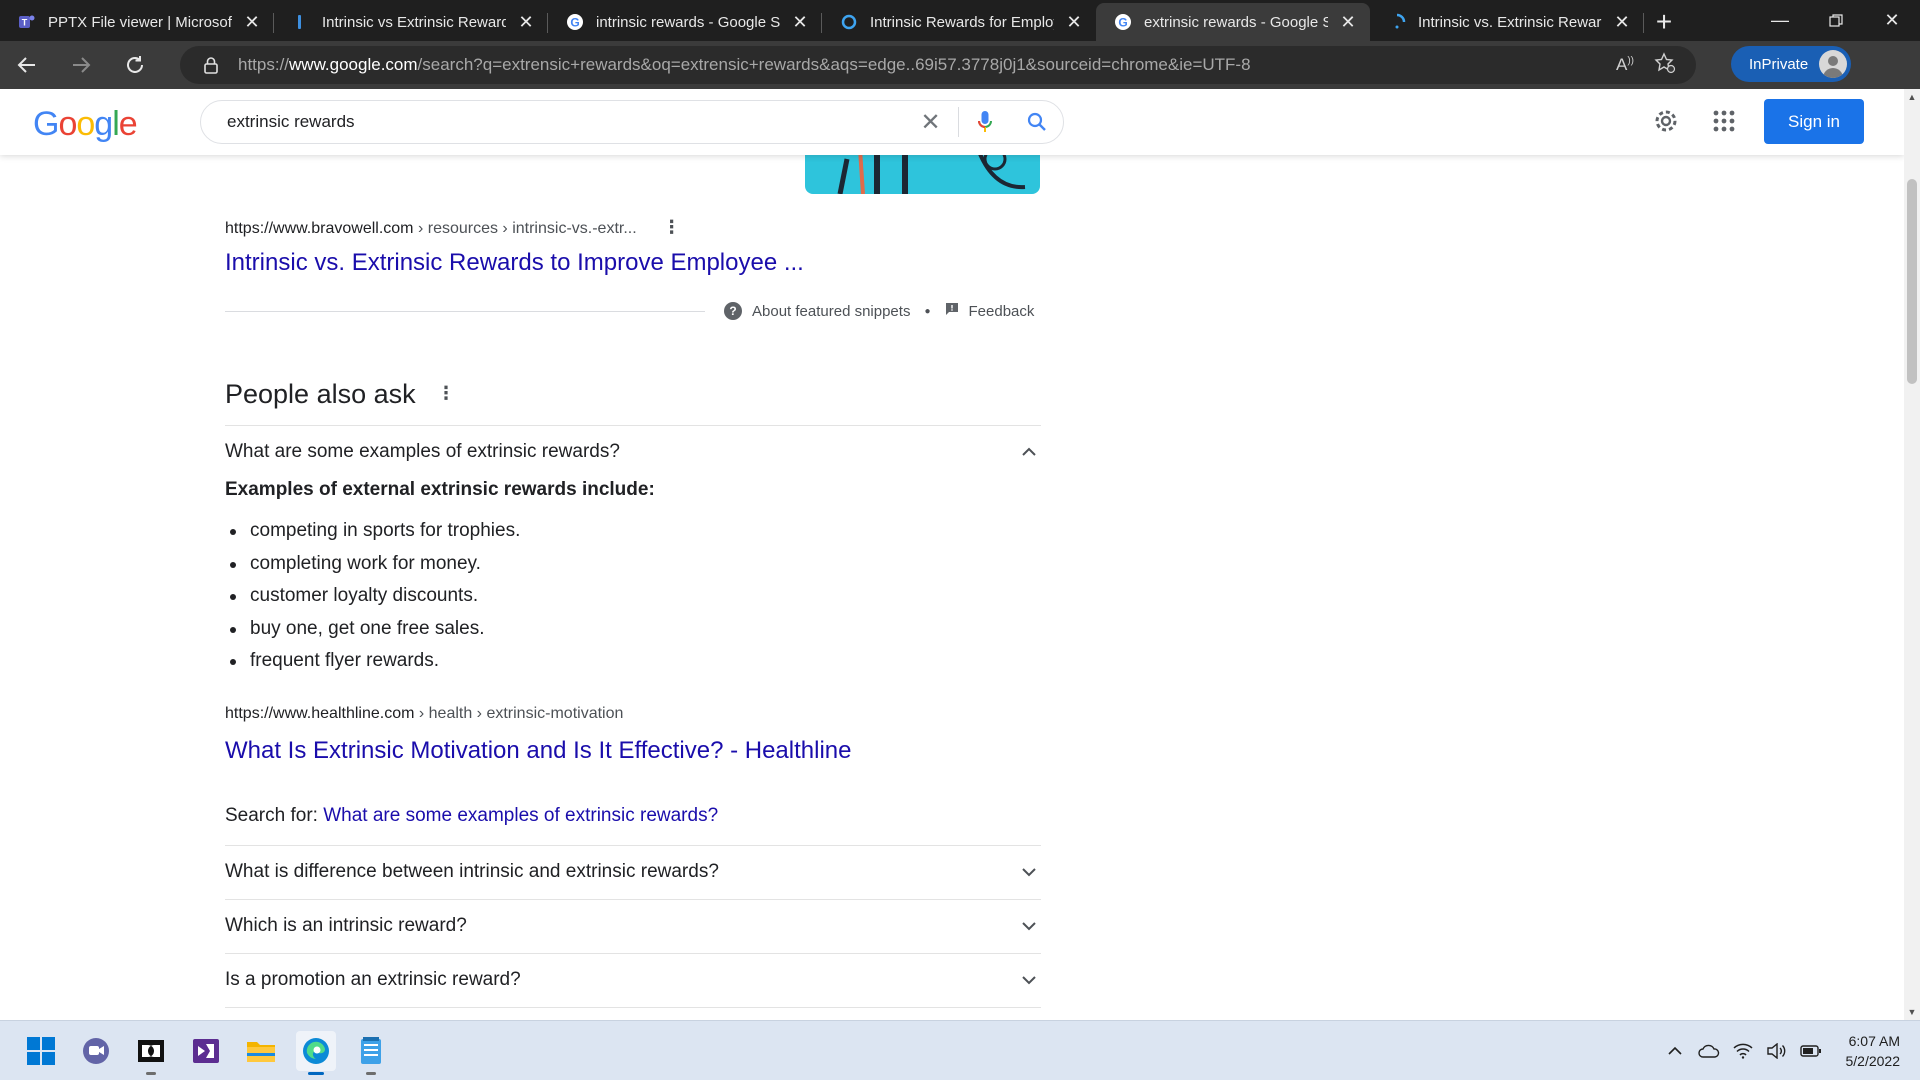  I want to click on battery-icon, so click(1811, 1051).